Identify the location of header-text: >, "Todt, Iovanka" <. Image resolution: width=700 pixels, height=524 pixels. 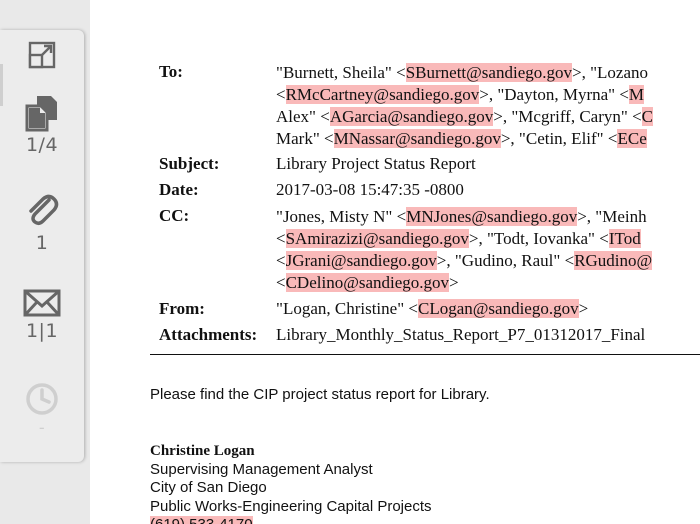
(538, 238).